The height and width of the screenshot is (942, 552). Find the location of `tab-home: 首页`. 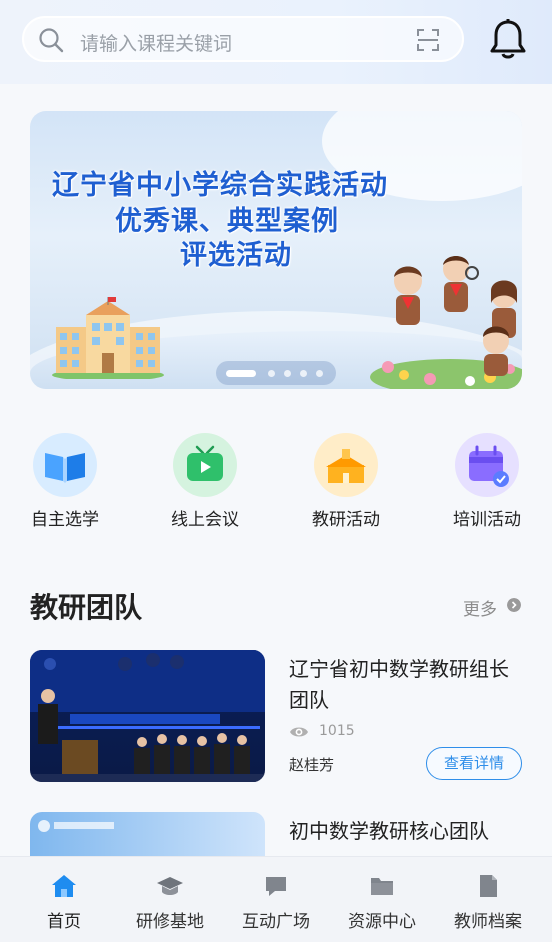

tab-home: 首页 is located at coordinates (64, 899).